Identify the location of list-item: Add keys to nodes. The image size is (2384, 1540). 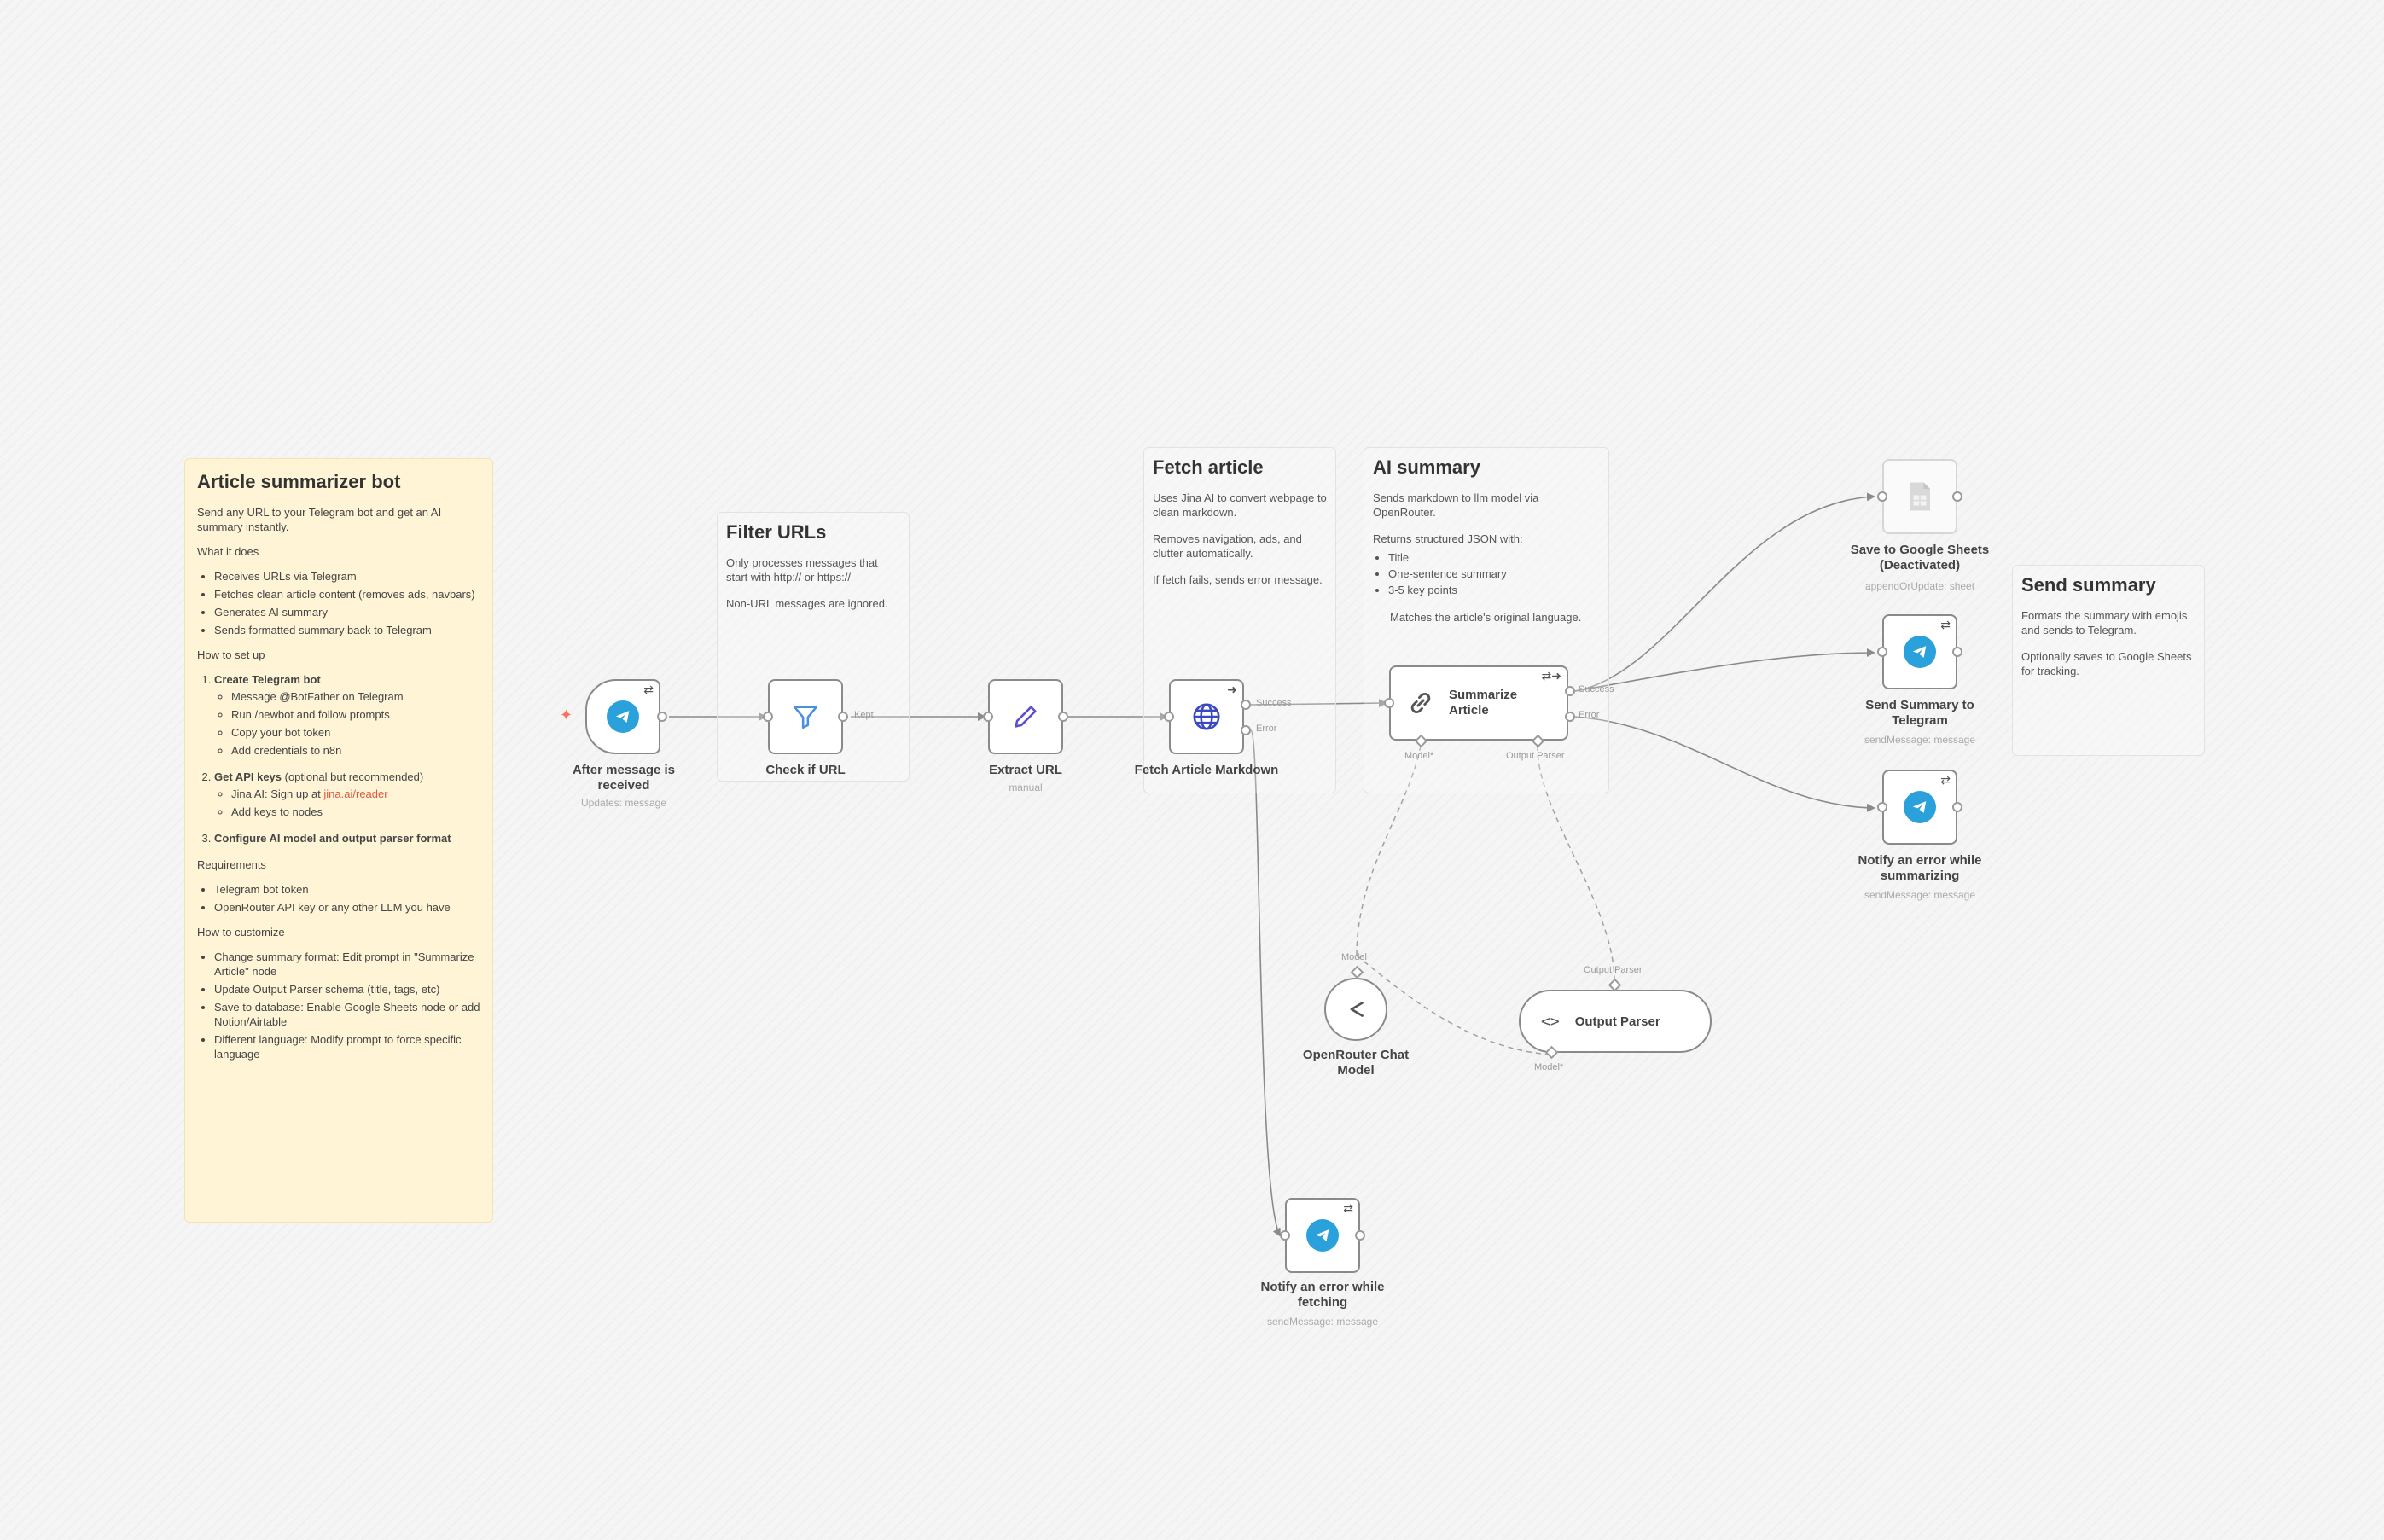
(355, 812).